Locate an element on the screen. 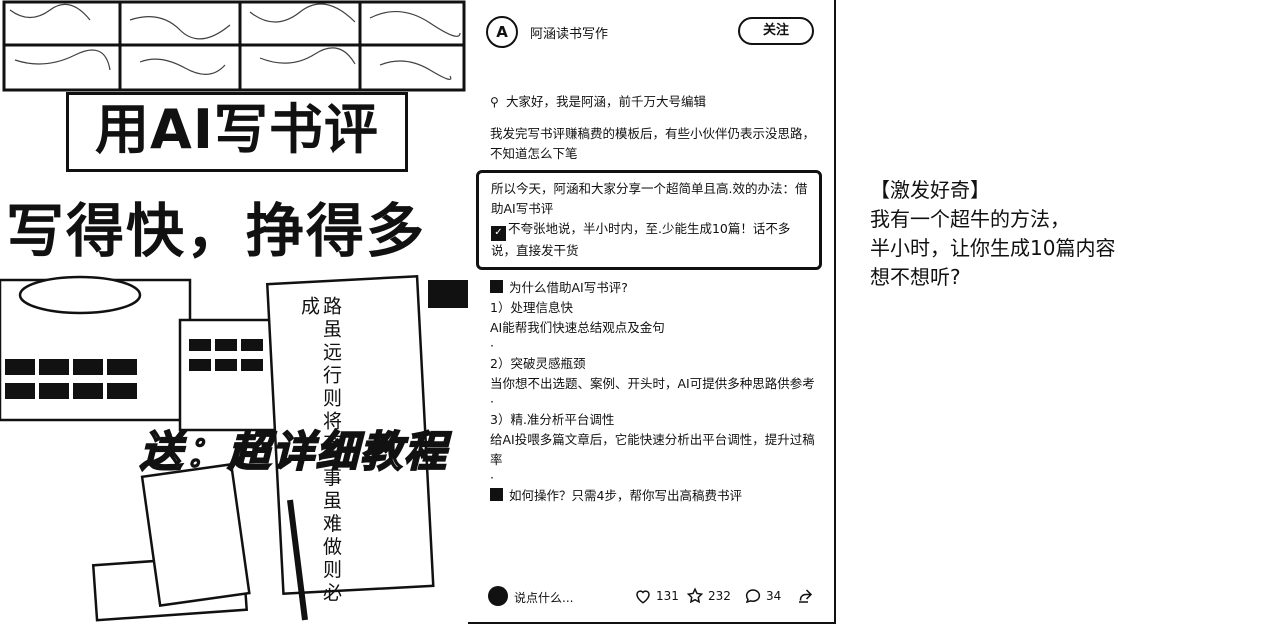  cut-off-line-text: 如何操作？只需4步，帮你写出高稿费书评 is located at coordinates (625, 495).